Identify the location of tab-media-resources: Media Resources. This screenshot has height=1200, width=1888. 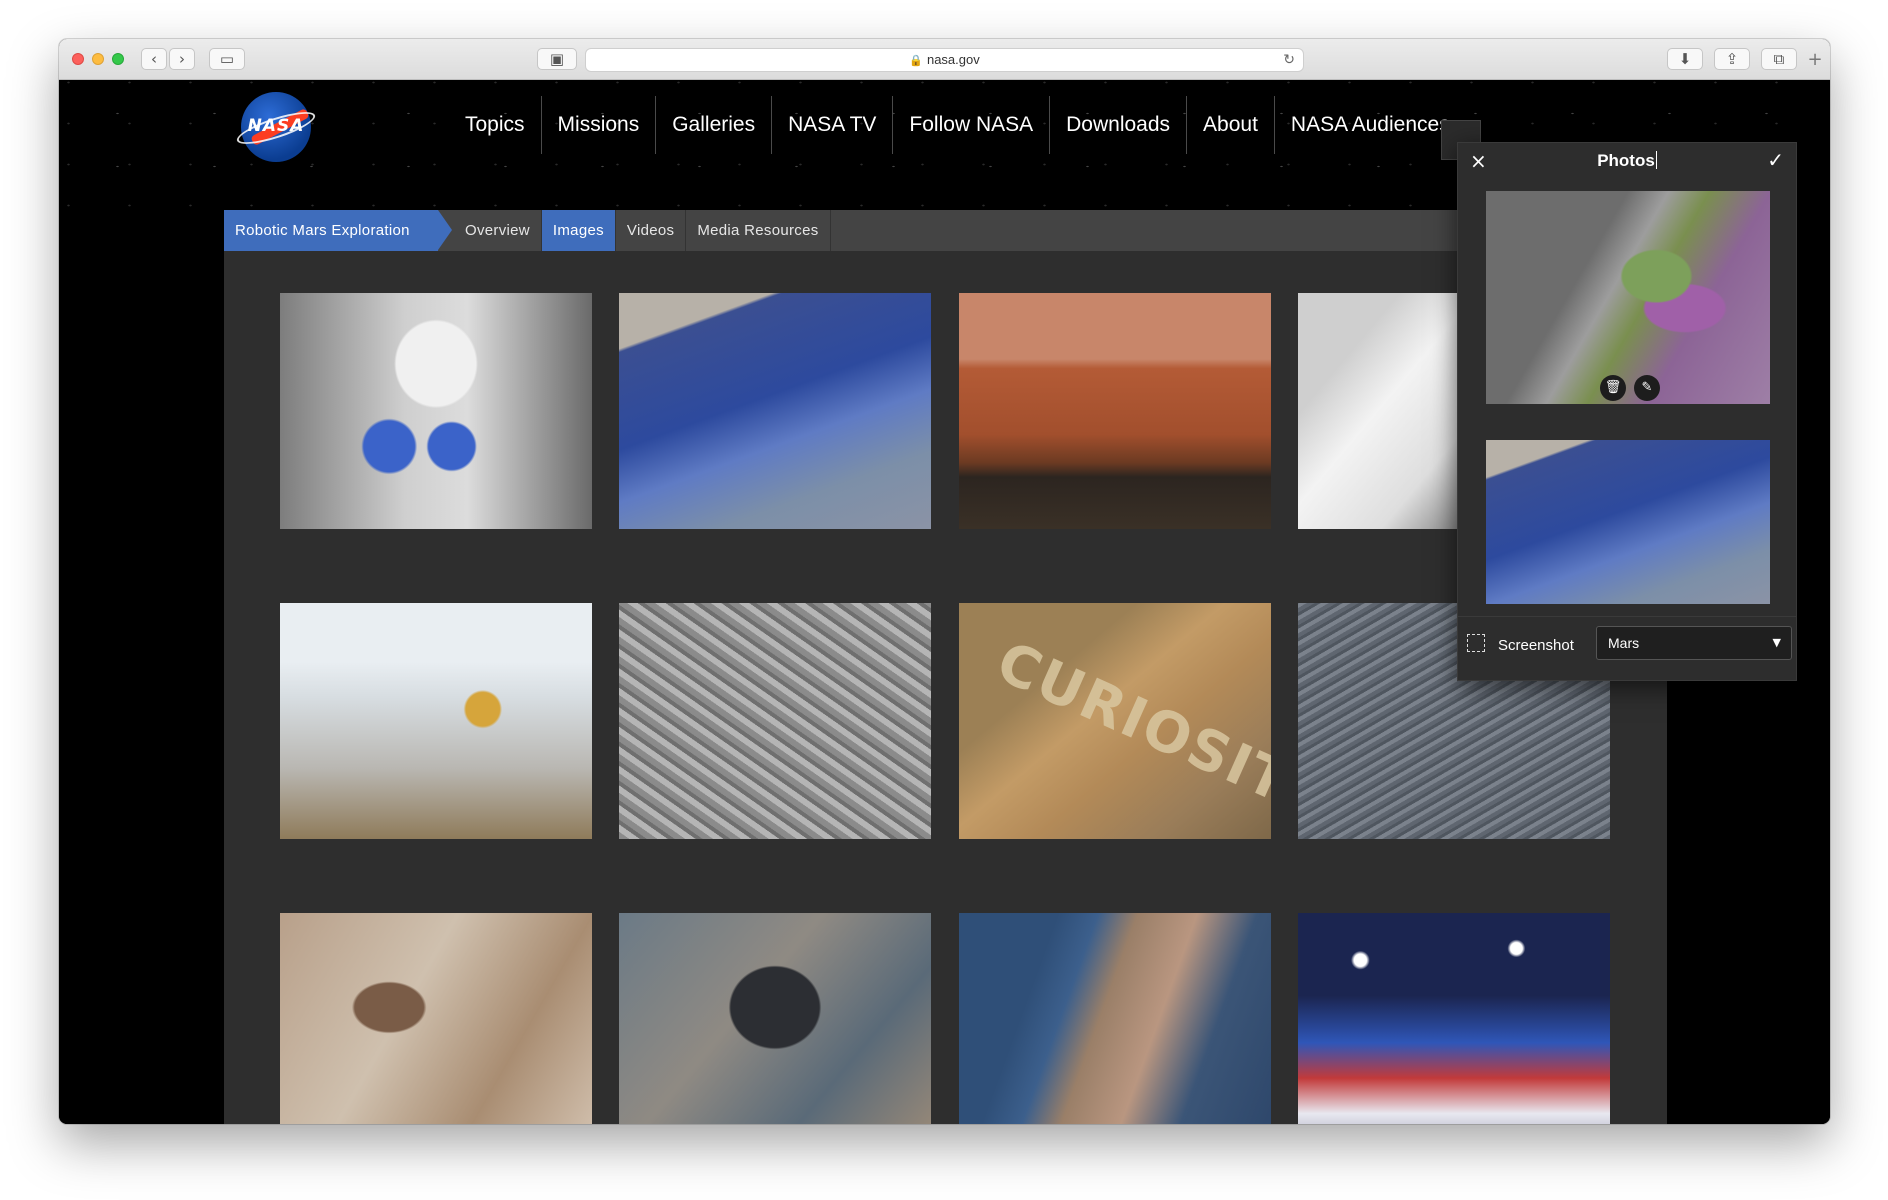
(758, 230).